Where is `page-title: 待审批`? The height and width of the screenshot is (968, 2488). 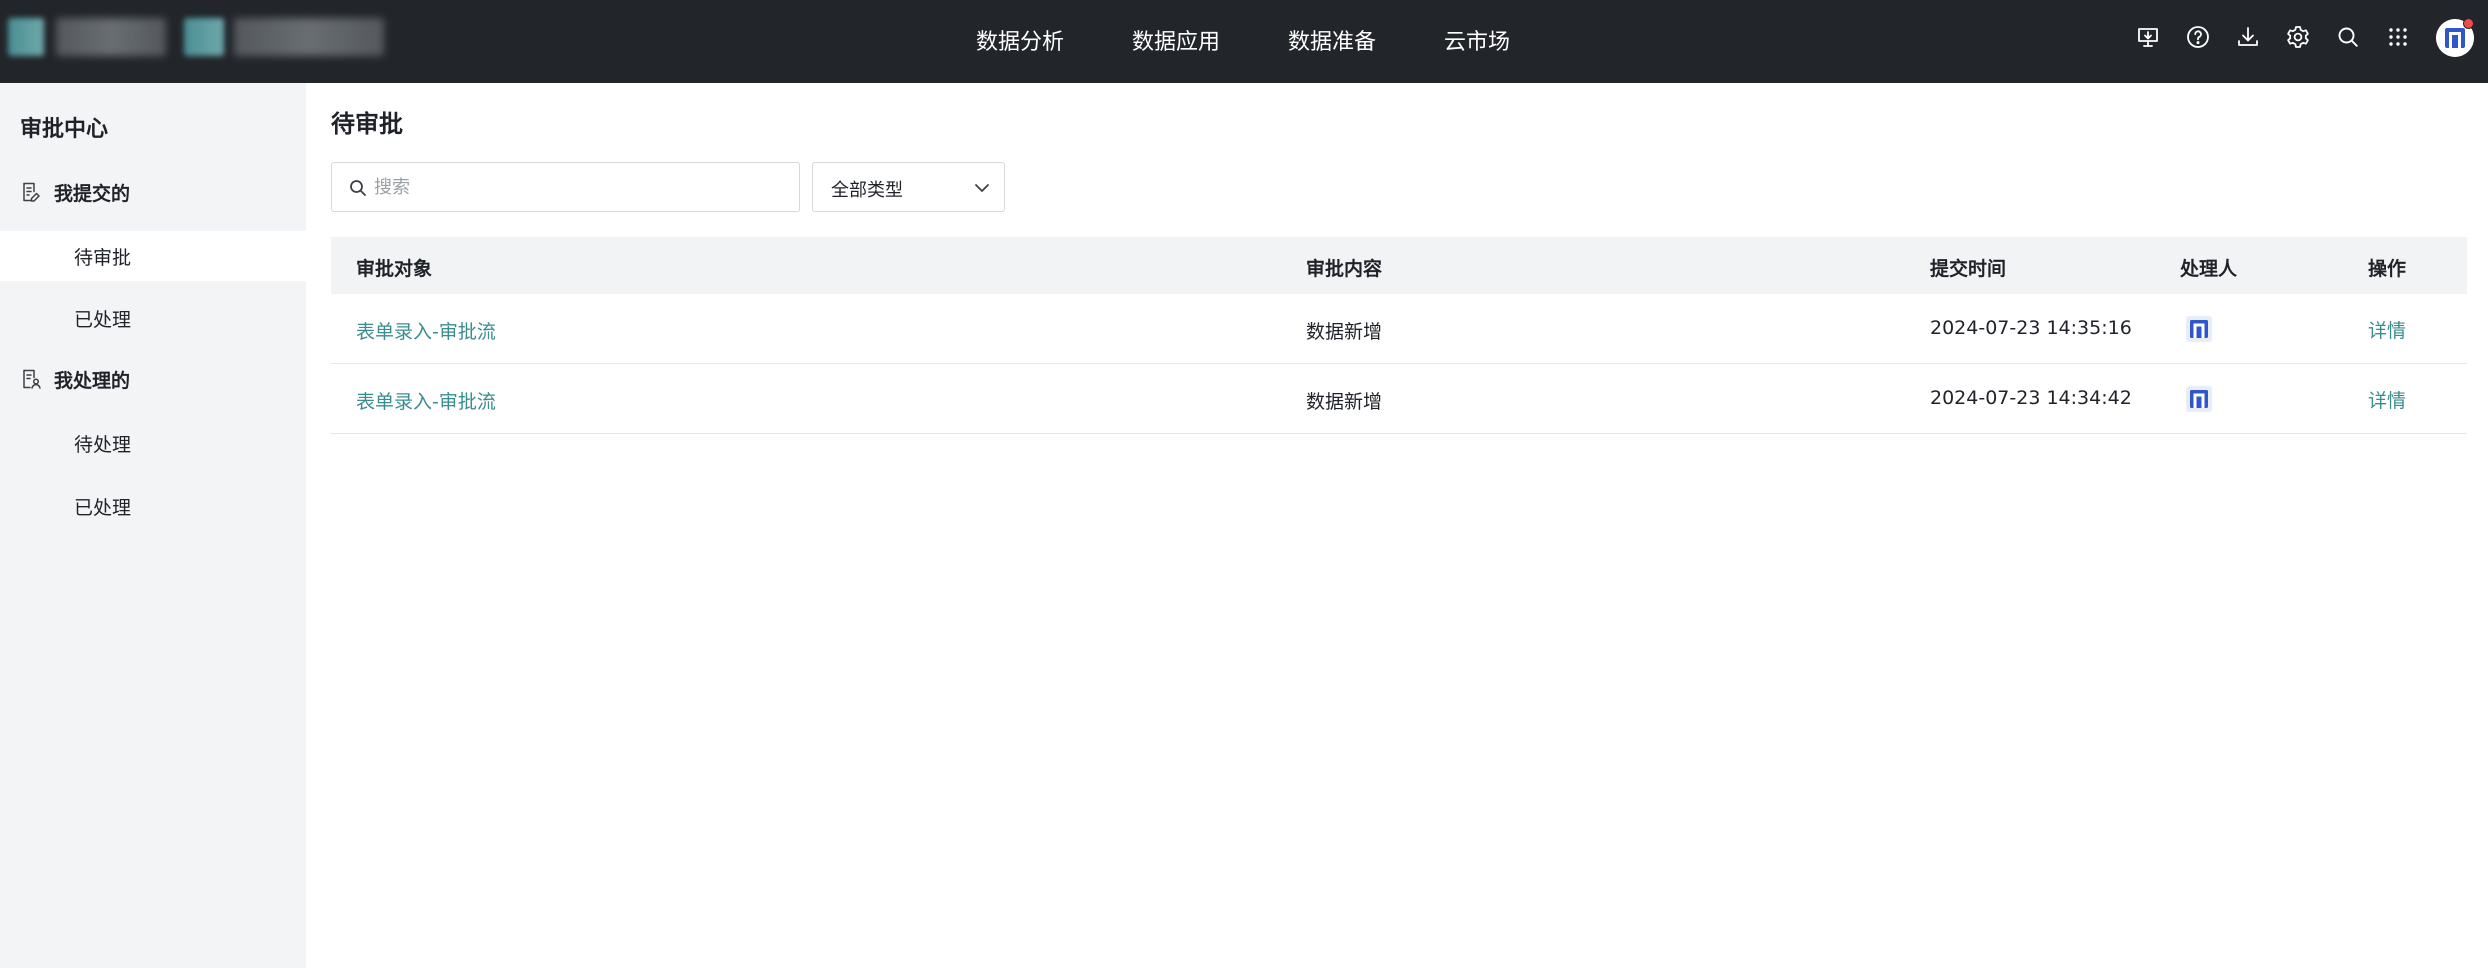 page-title: 待审批 is located at coordinates (367, 124).